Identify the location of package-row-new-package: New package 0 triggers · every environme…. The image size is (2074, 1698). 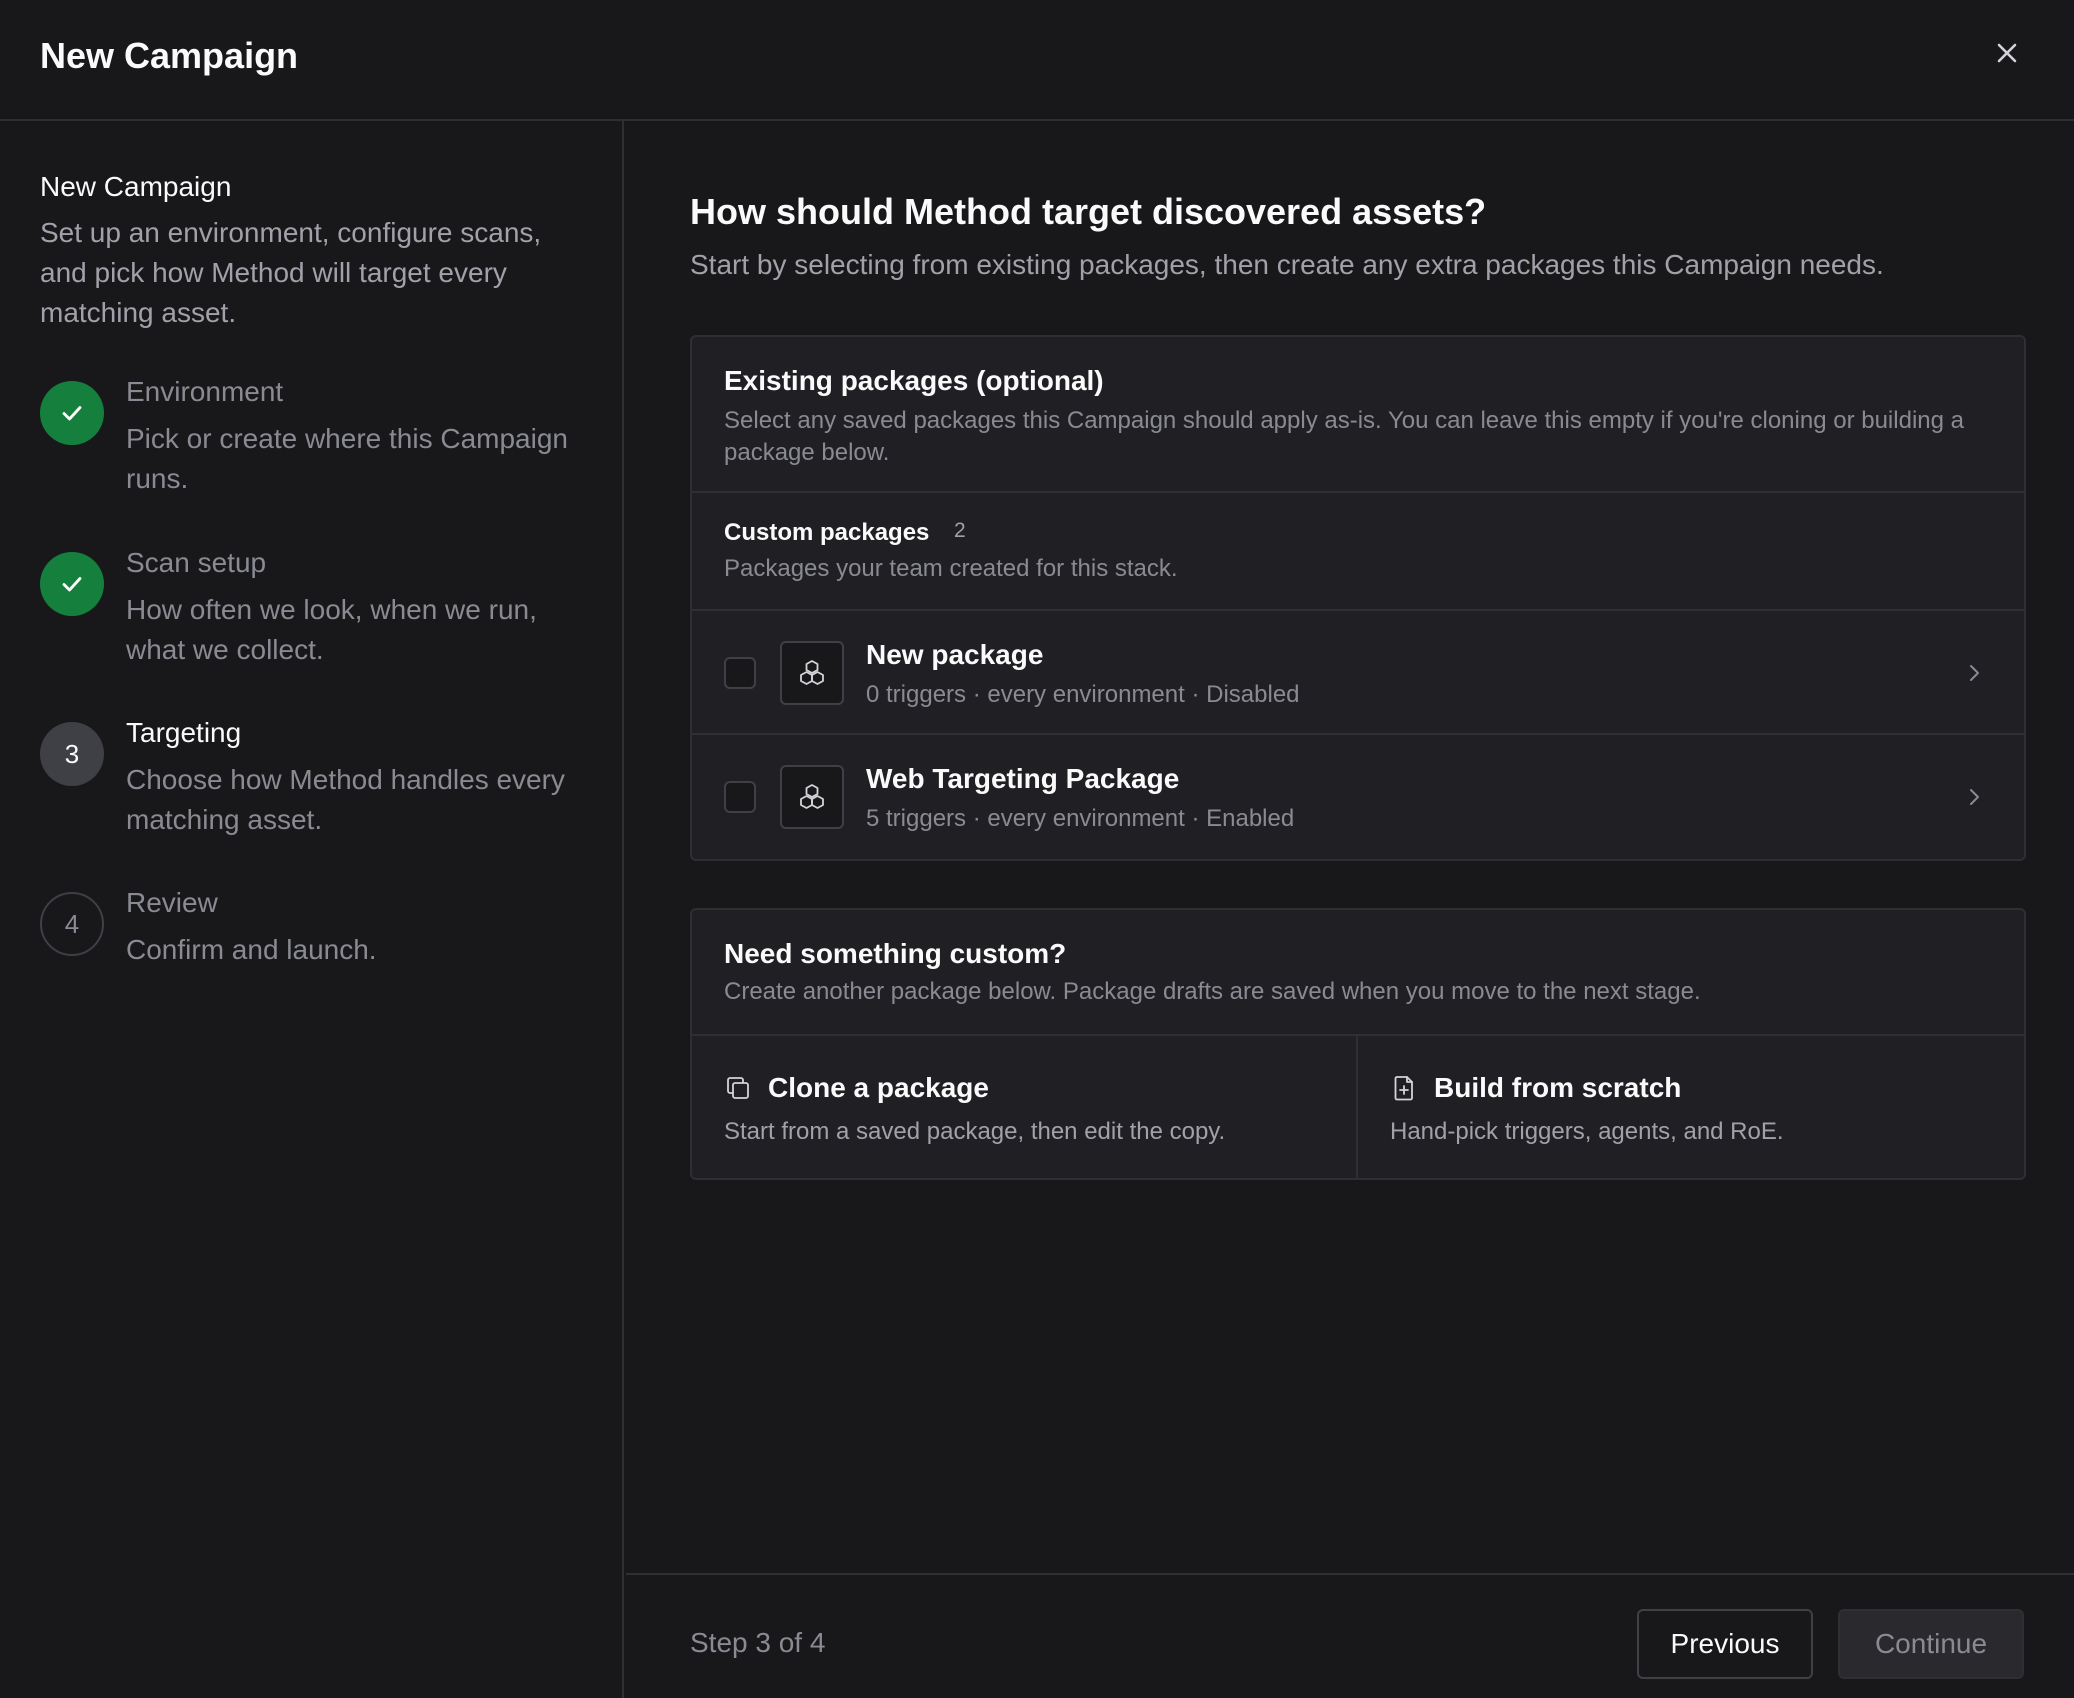
(1358, 673).